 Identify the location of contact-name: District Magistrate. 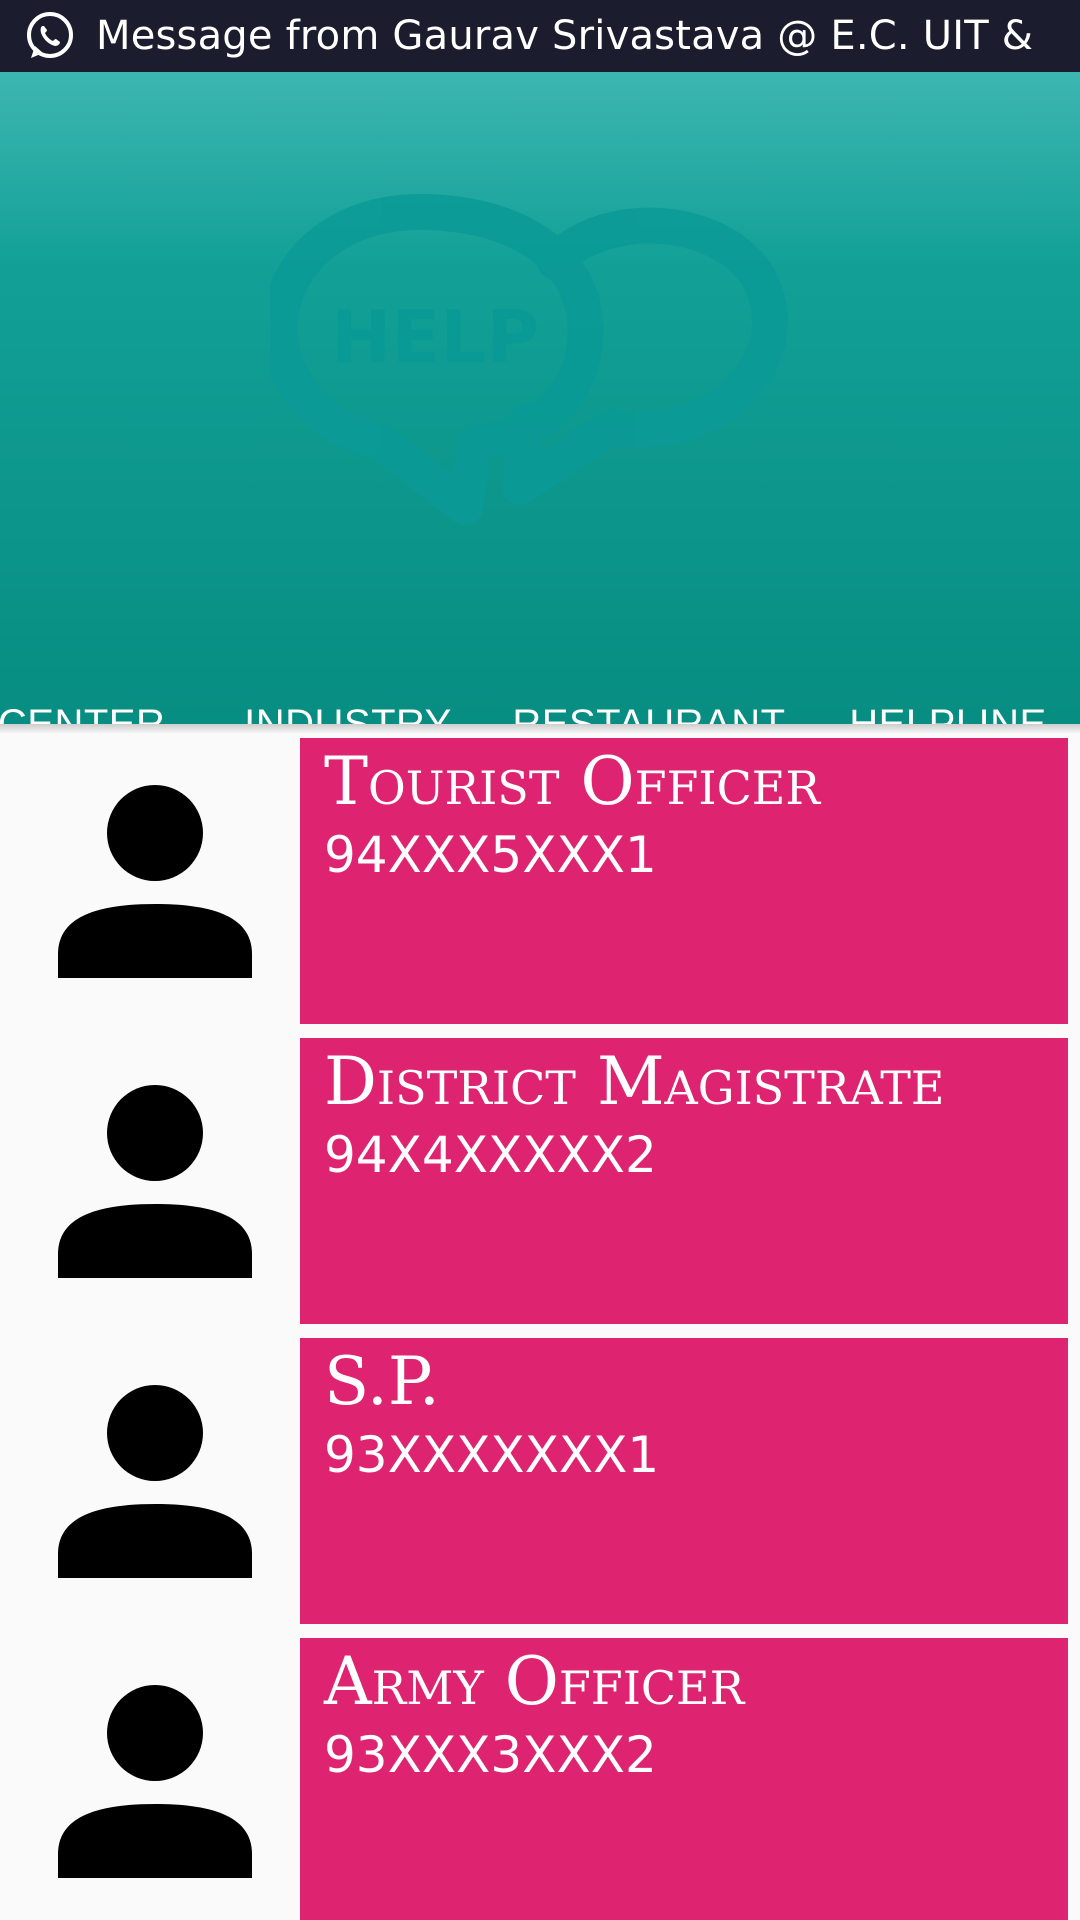
(634, 1081).